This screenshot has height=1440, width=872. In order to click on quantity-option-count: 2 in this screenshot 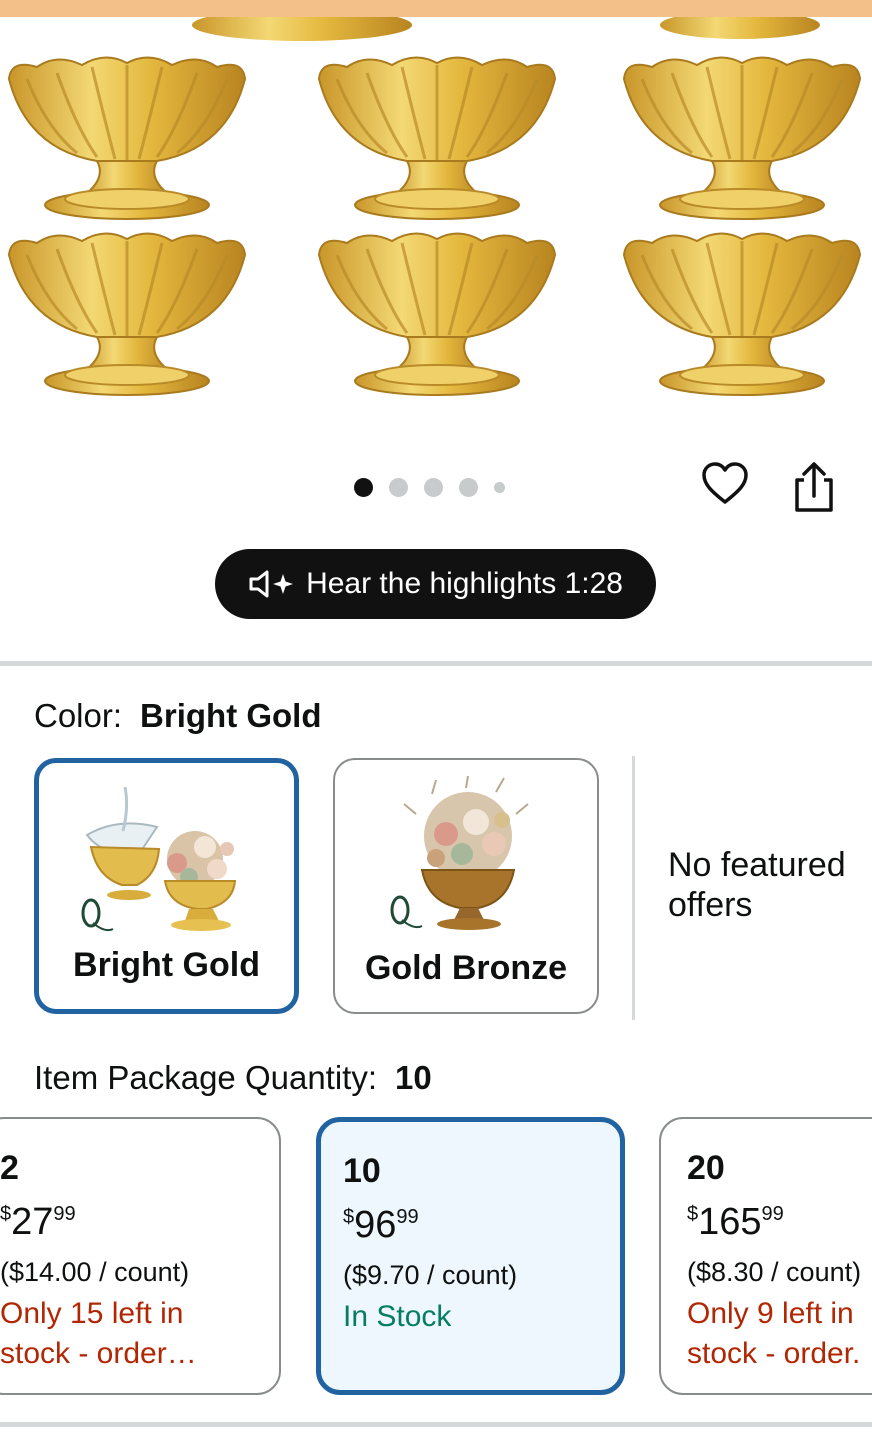, I will do `click(9, 1168)`.